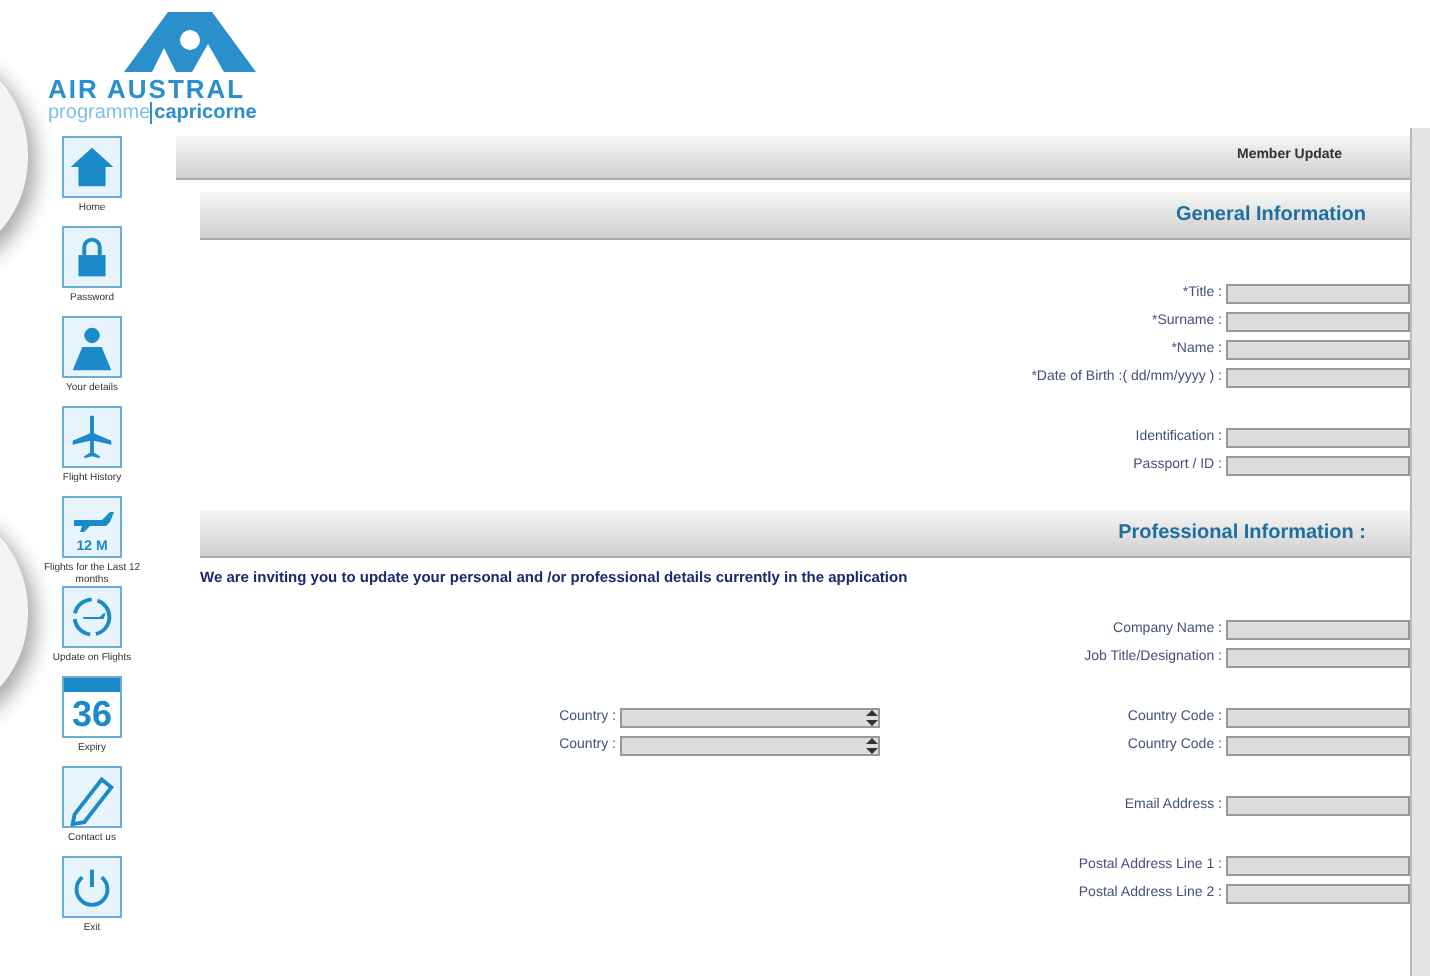  I want to click on person-icon, so click(92, 347).